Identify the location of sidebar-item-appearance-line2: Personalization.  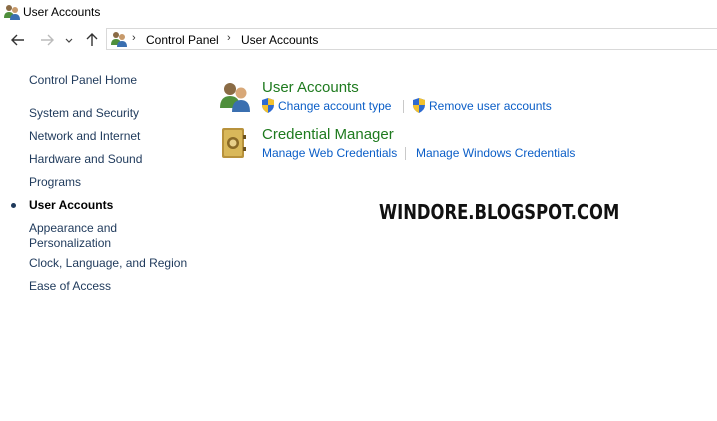
(70, 243).